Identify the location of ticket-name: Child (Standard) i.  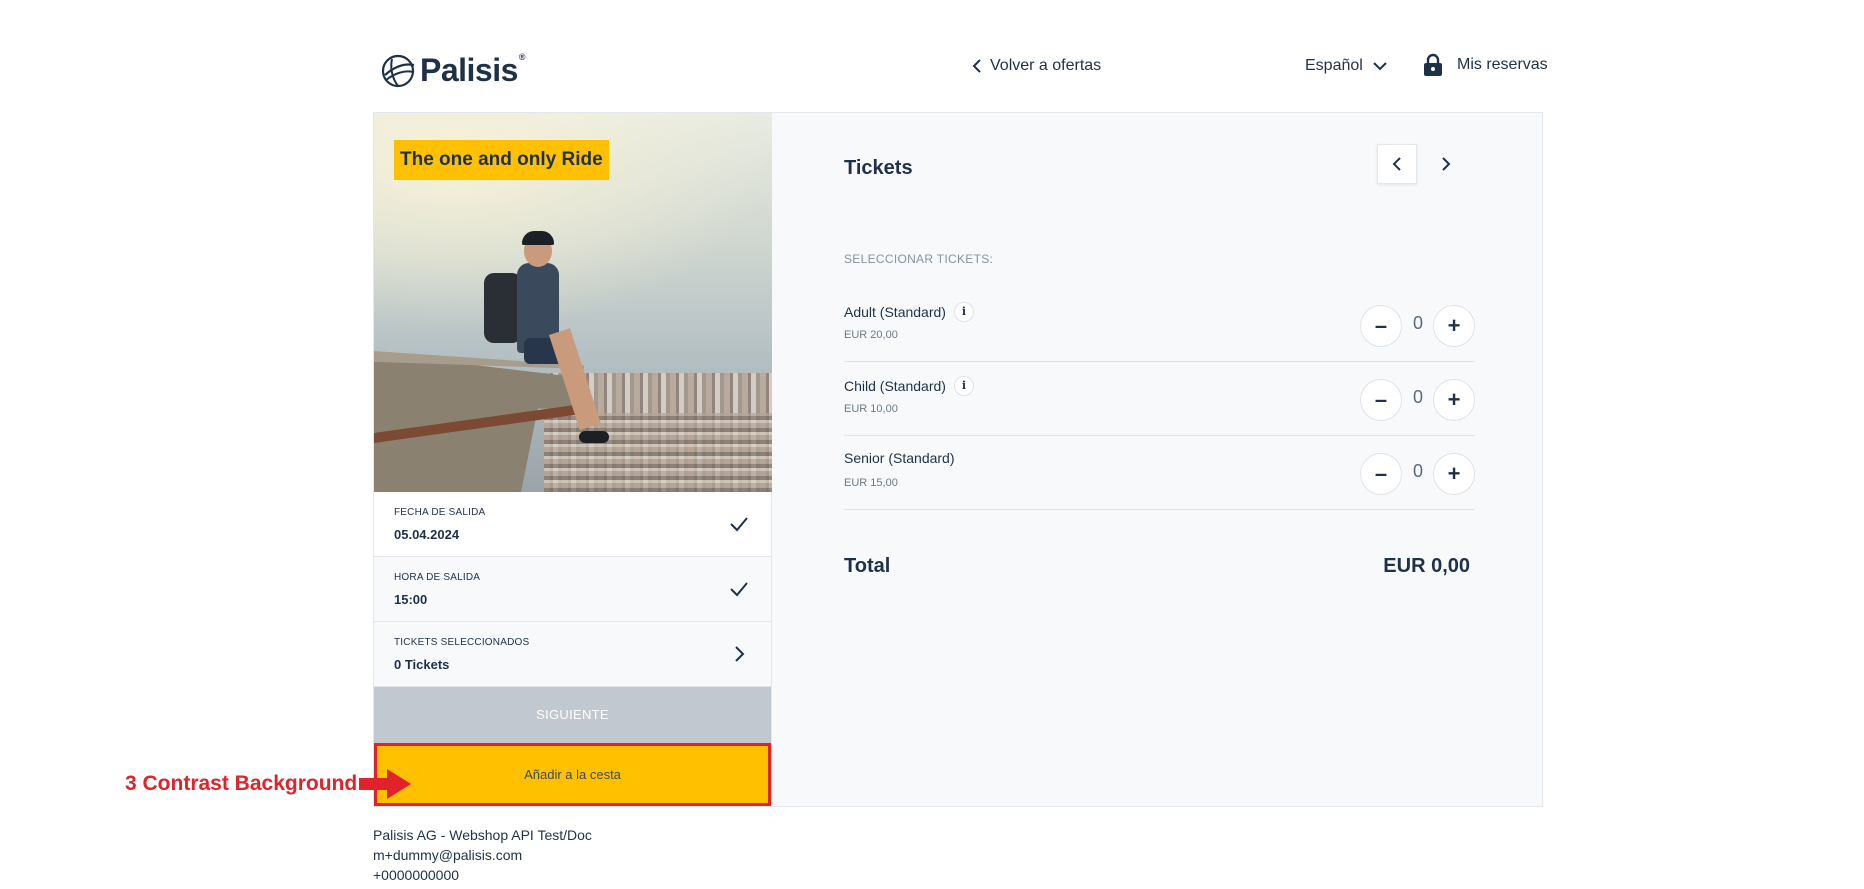
(909, 386).